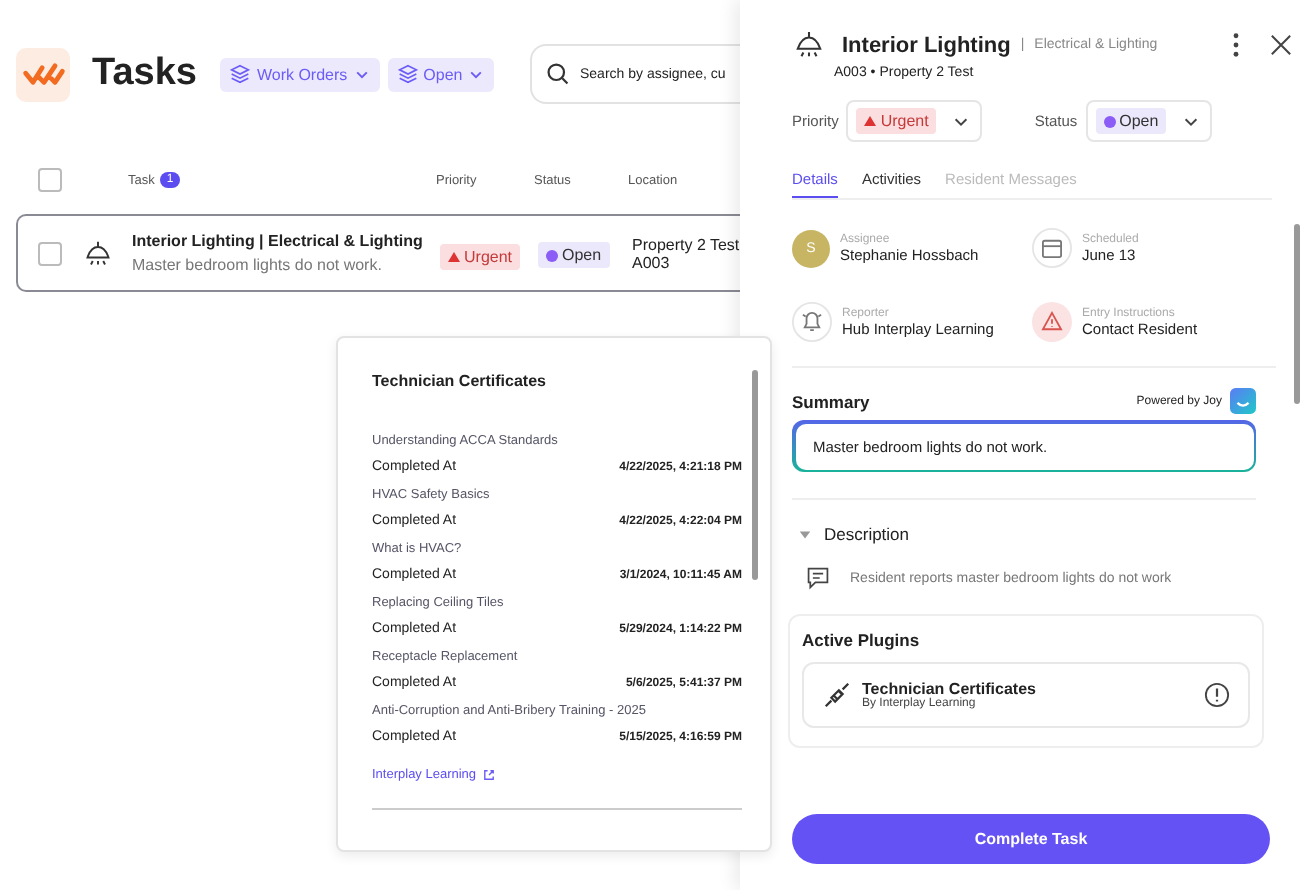 This screenshot has width=1316, height=890. What do you see at coordinates (144, 74) in the screenshot?
I see `page-title: Tasks` at bounding box center [144, 74].